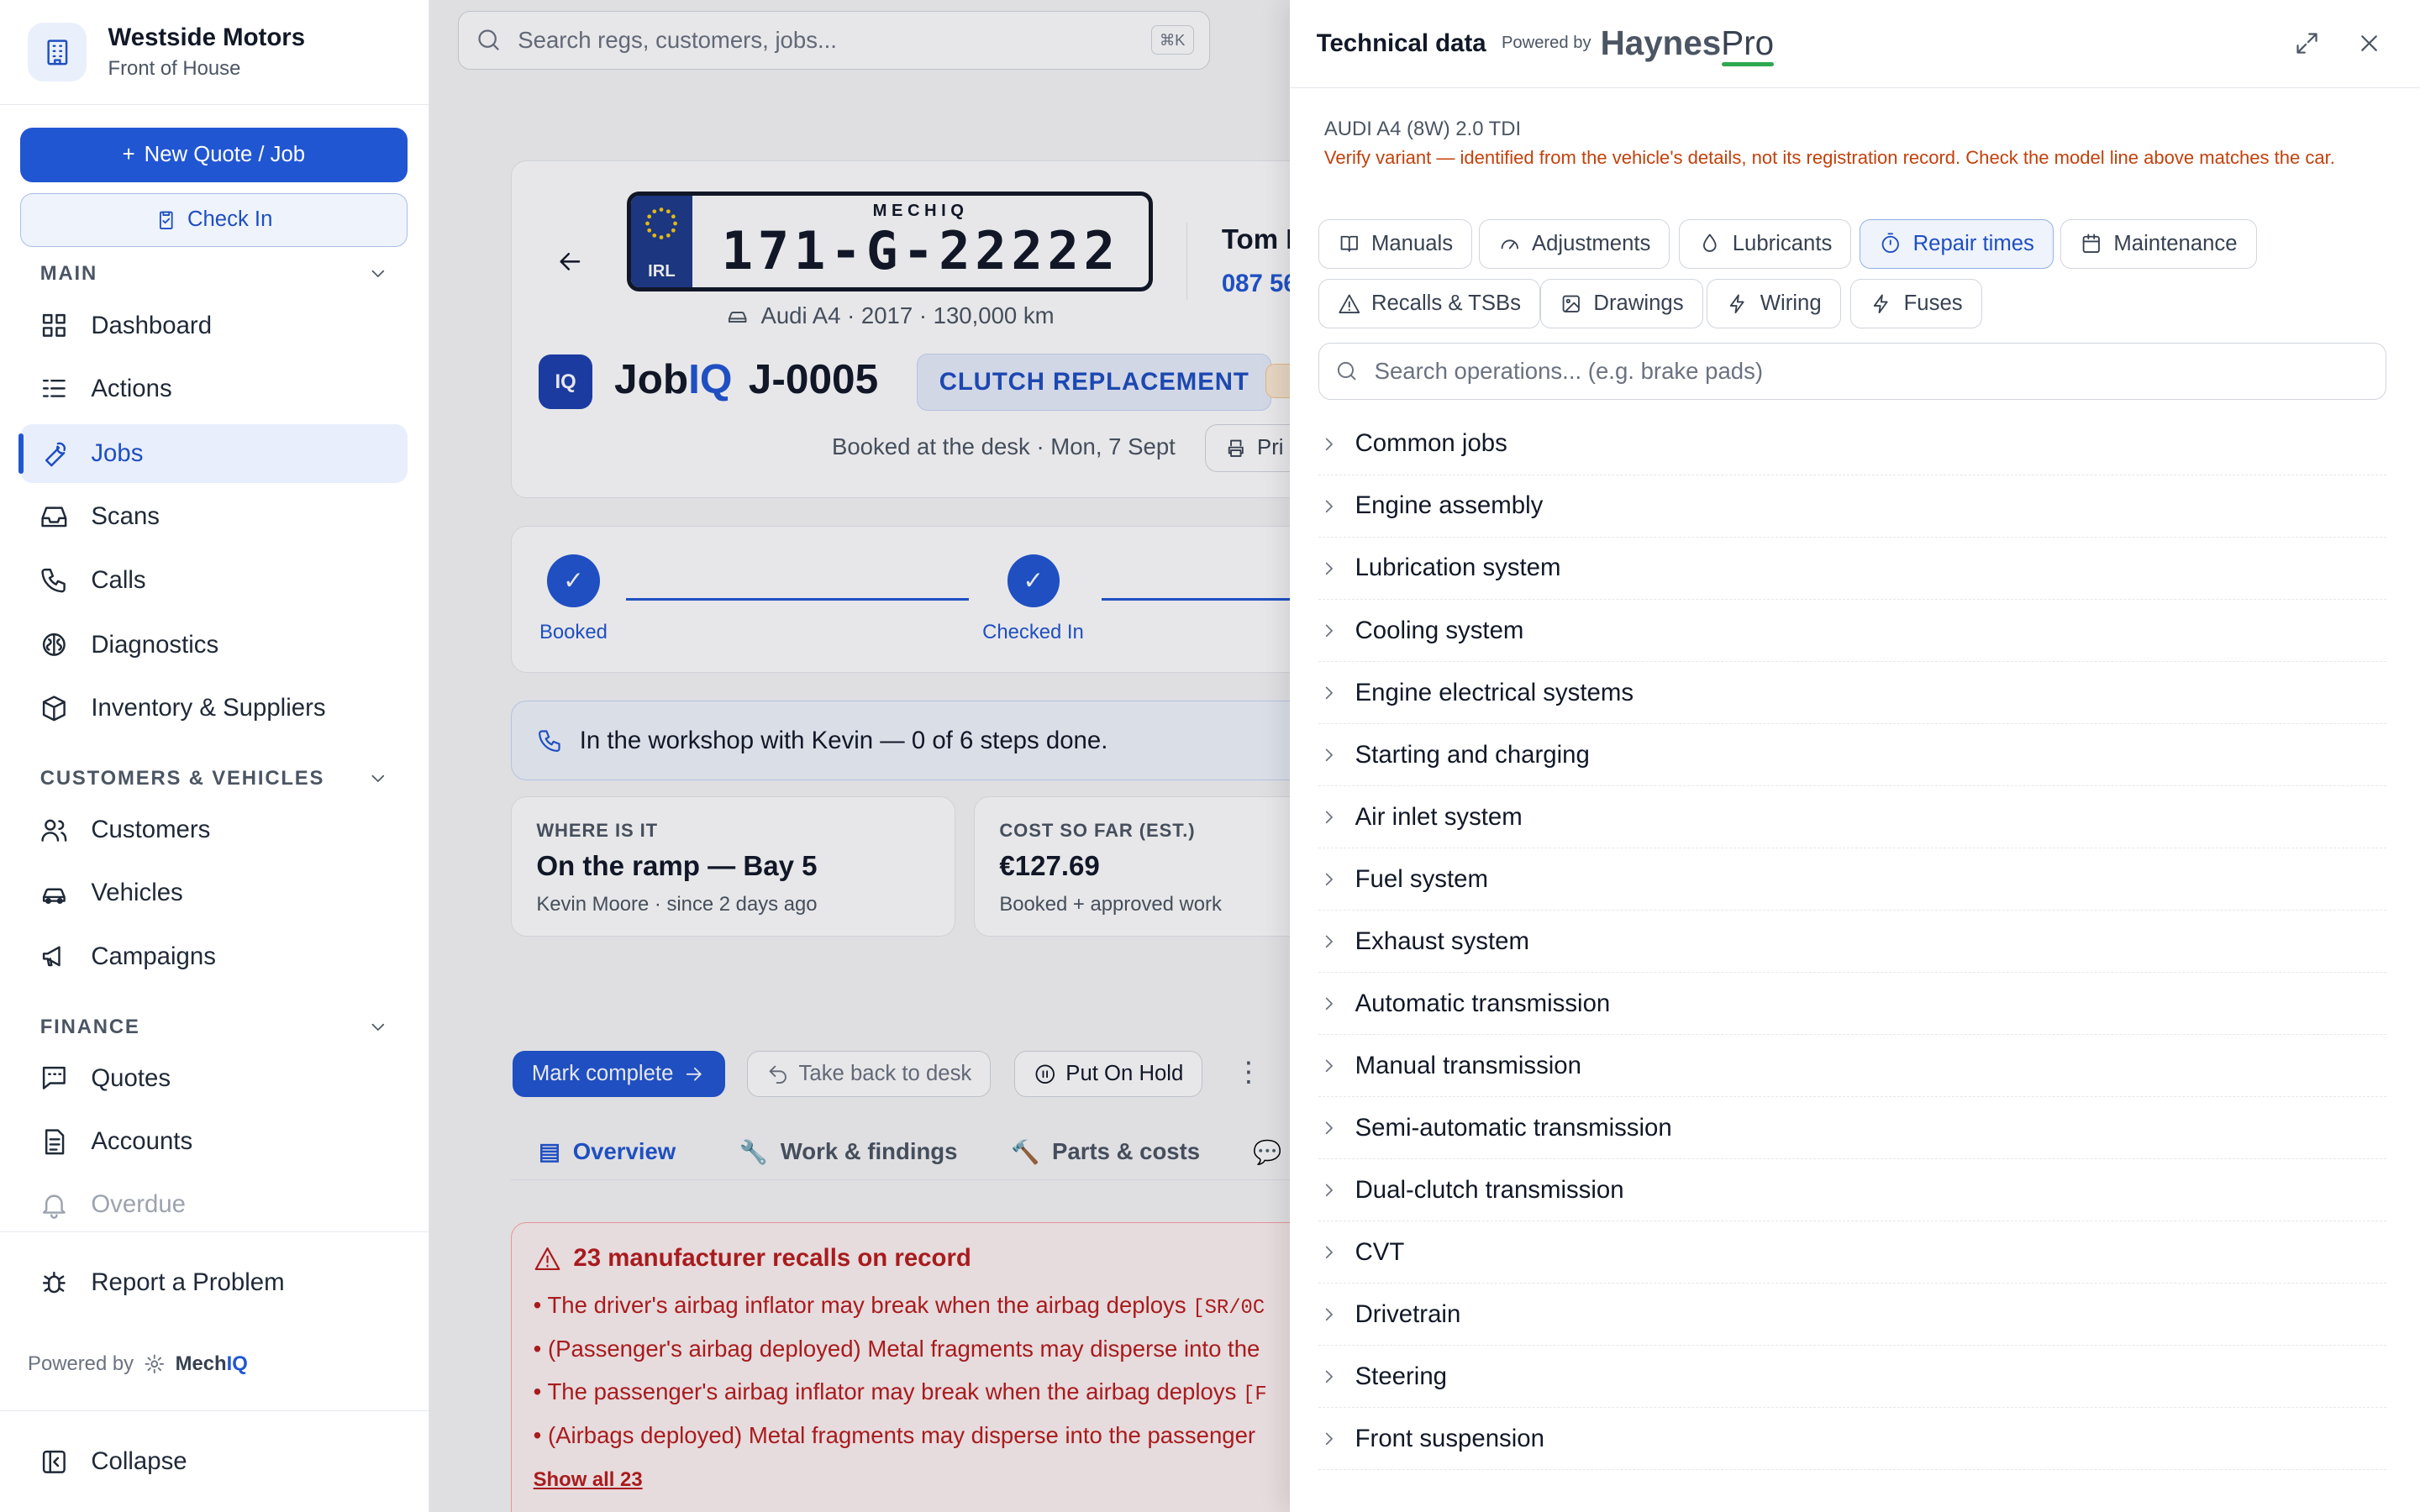 This screenshot has width=2420, height=1512. Describe the element at coordinates (118, 579) in the screenshot. I see `sidebar-item-label: Calls` at that location.